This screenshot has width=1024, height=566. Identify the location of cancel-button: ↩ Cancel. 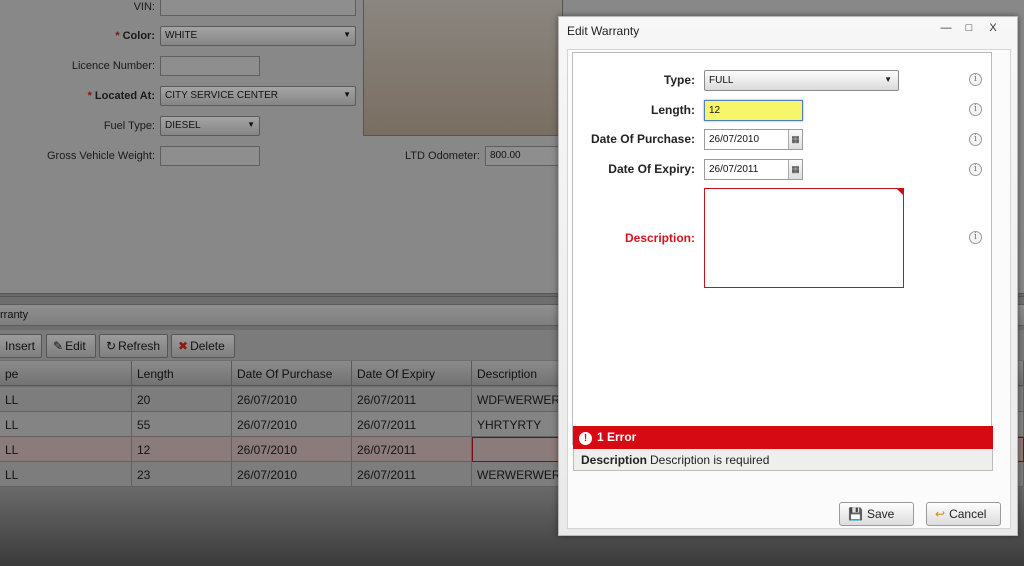
(963, 514).